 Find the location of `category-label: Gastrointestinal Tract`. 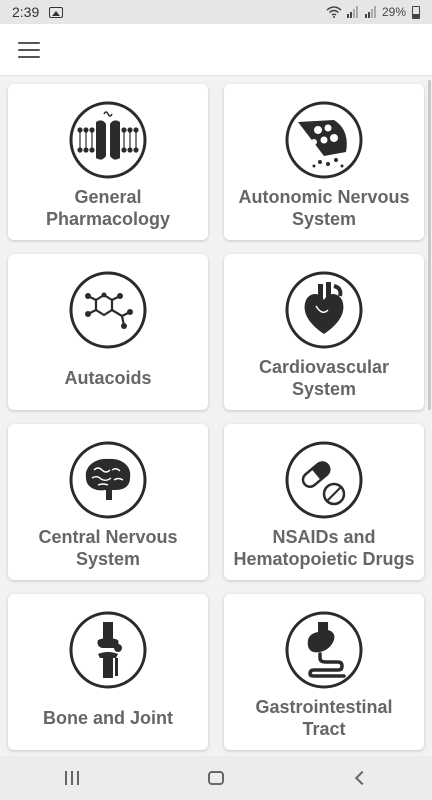

category-label: Gastrointestinal Tract is located at coordinates (324, 718).